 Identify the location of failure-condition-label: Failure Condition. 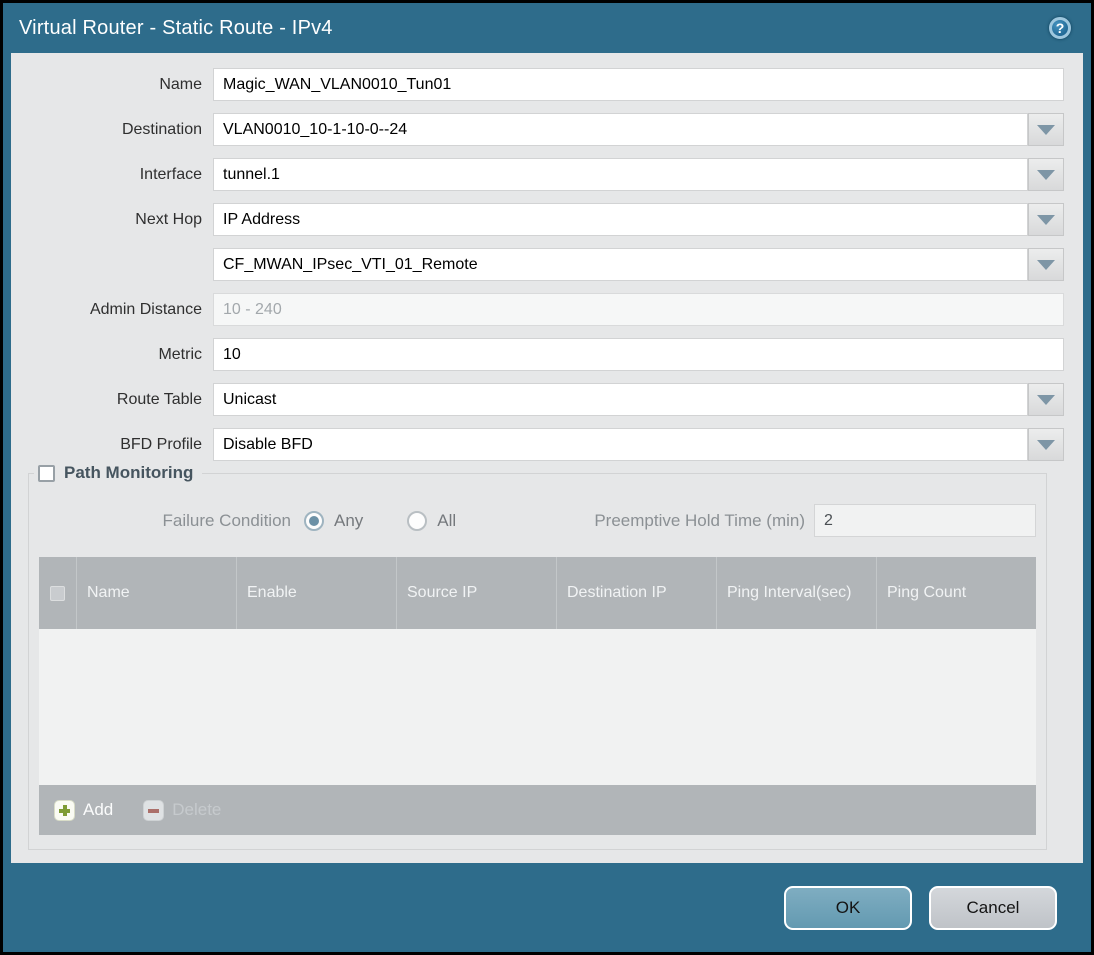
(226, 520).